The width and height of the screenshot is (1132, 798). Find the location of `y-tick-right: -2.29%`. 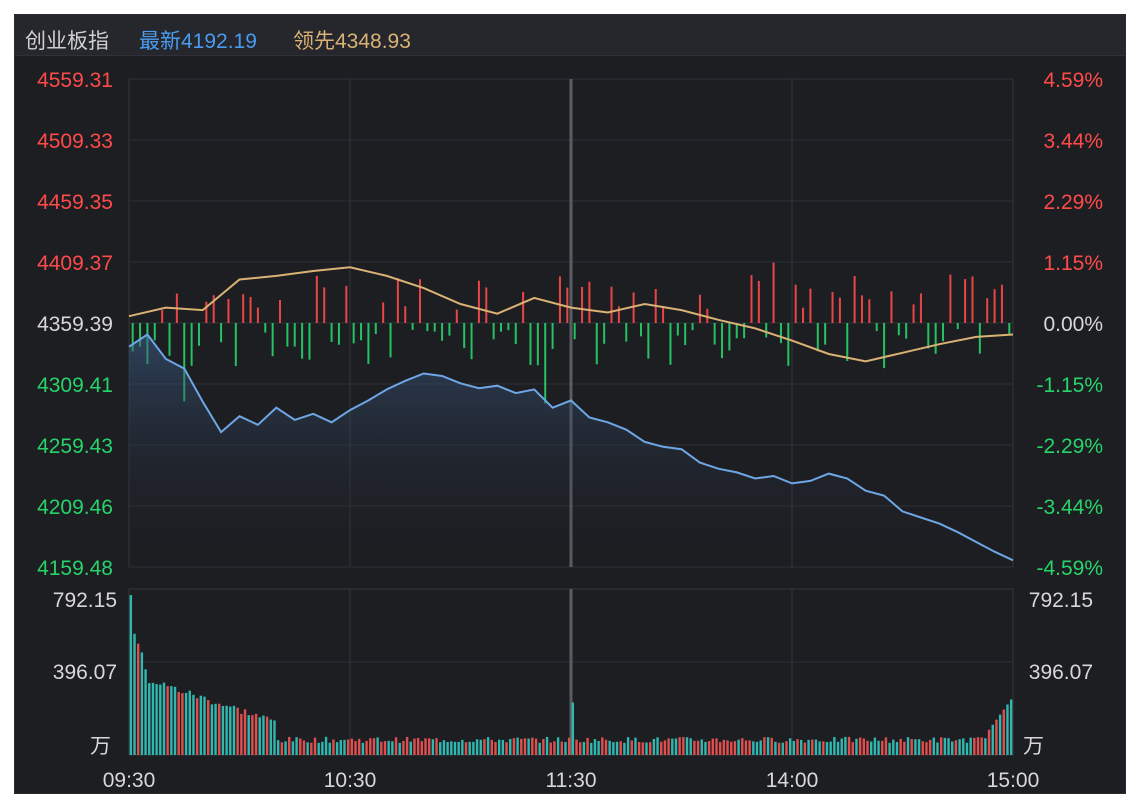

y-tick-right: -2.29% is located at coordinates (1069, 446).